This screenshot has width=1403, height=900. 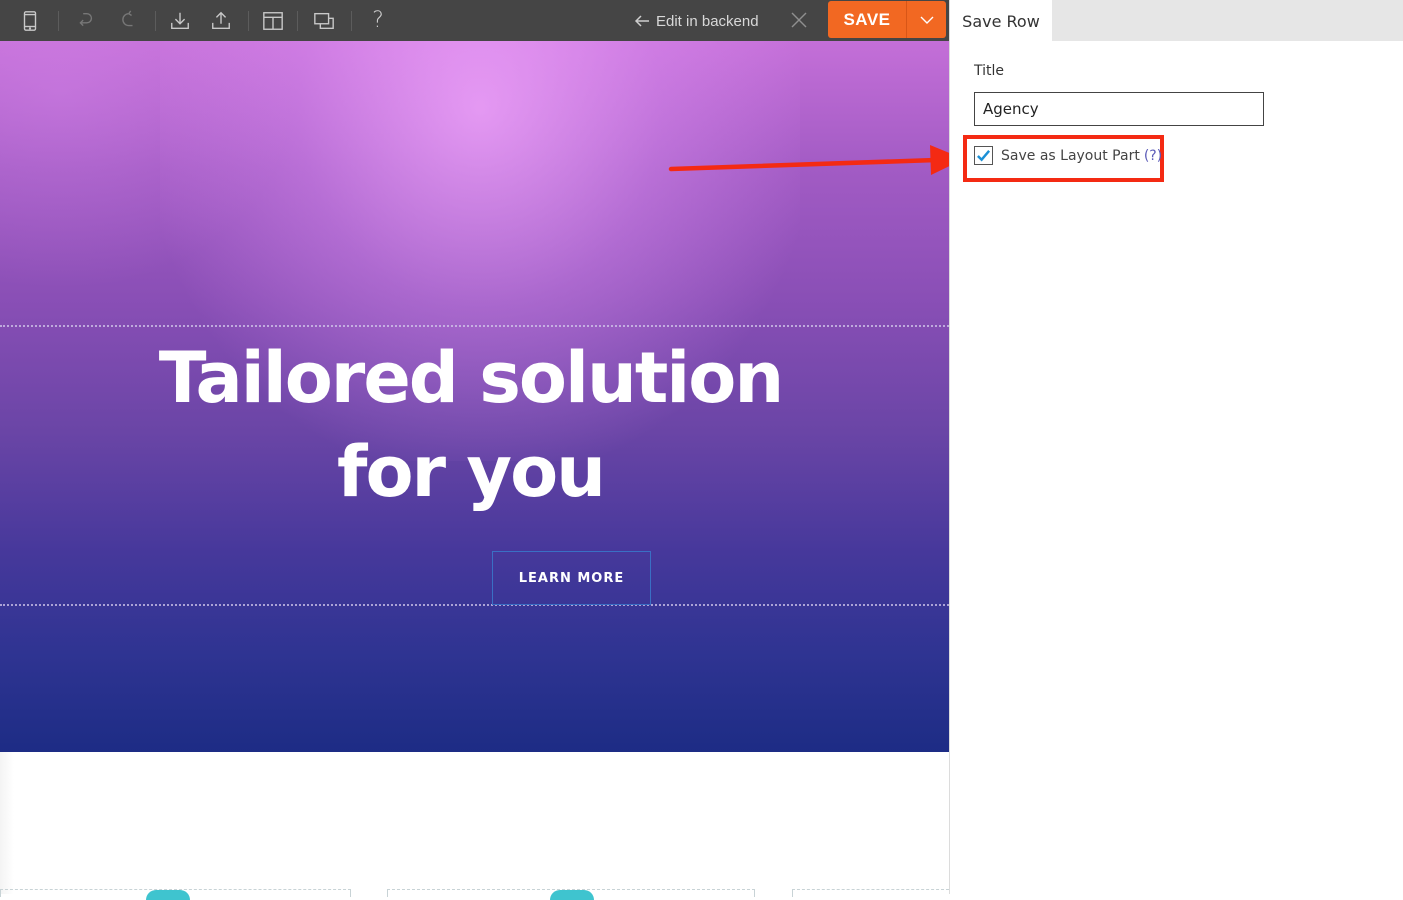 I want to click on hero-title-line-2: for you, so click(x=471, y=472).